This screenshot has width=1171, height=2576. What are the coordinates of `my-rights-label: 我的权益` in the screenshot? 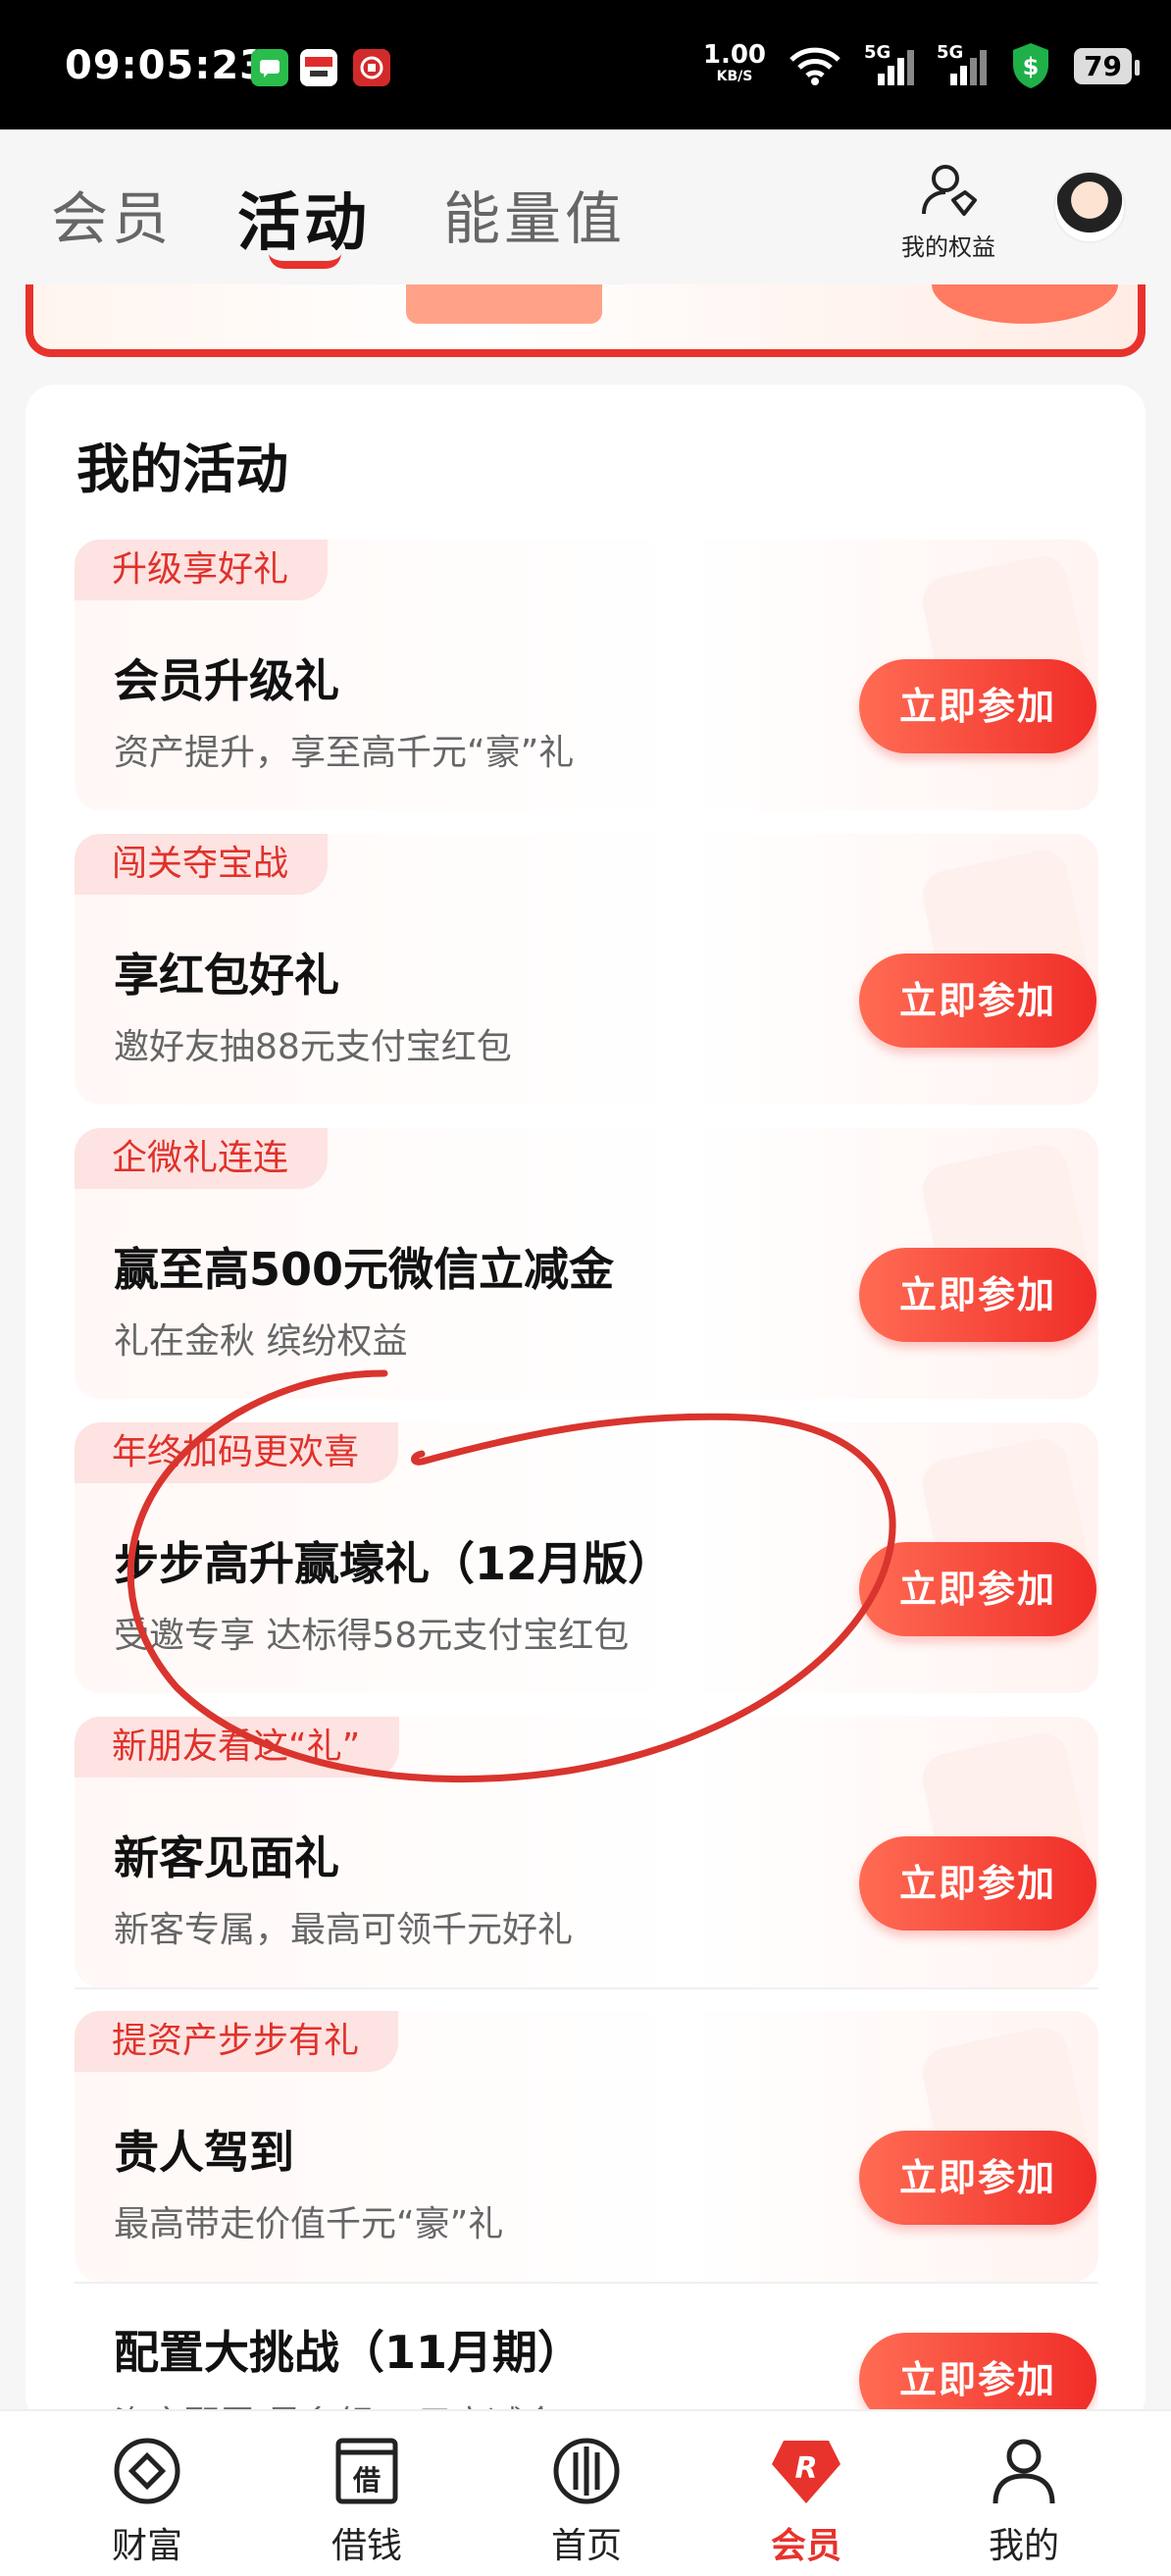 It's located at (948, 247).